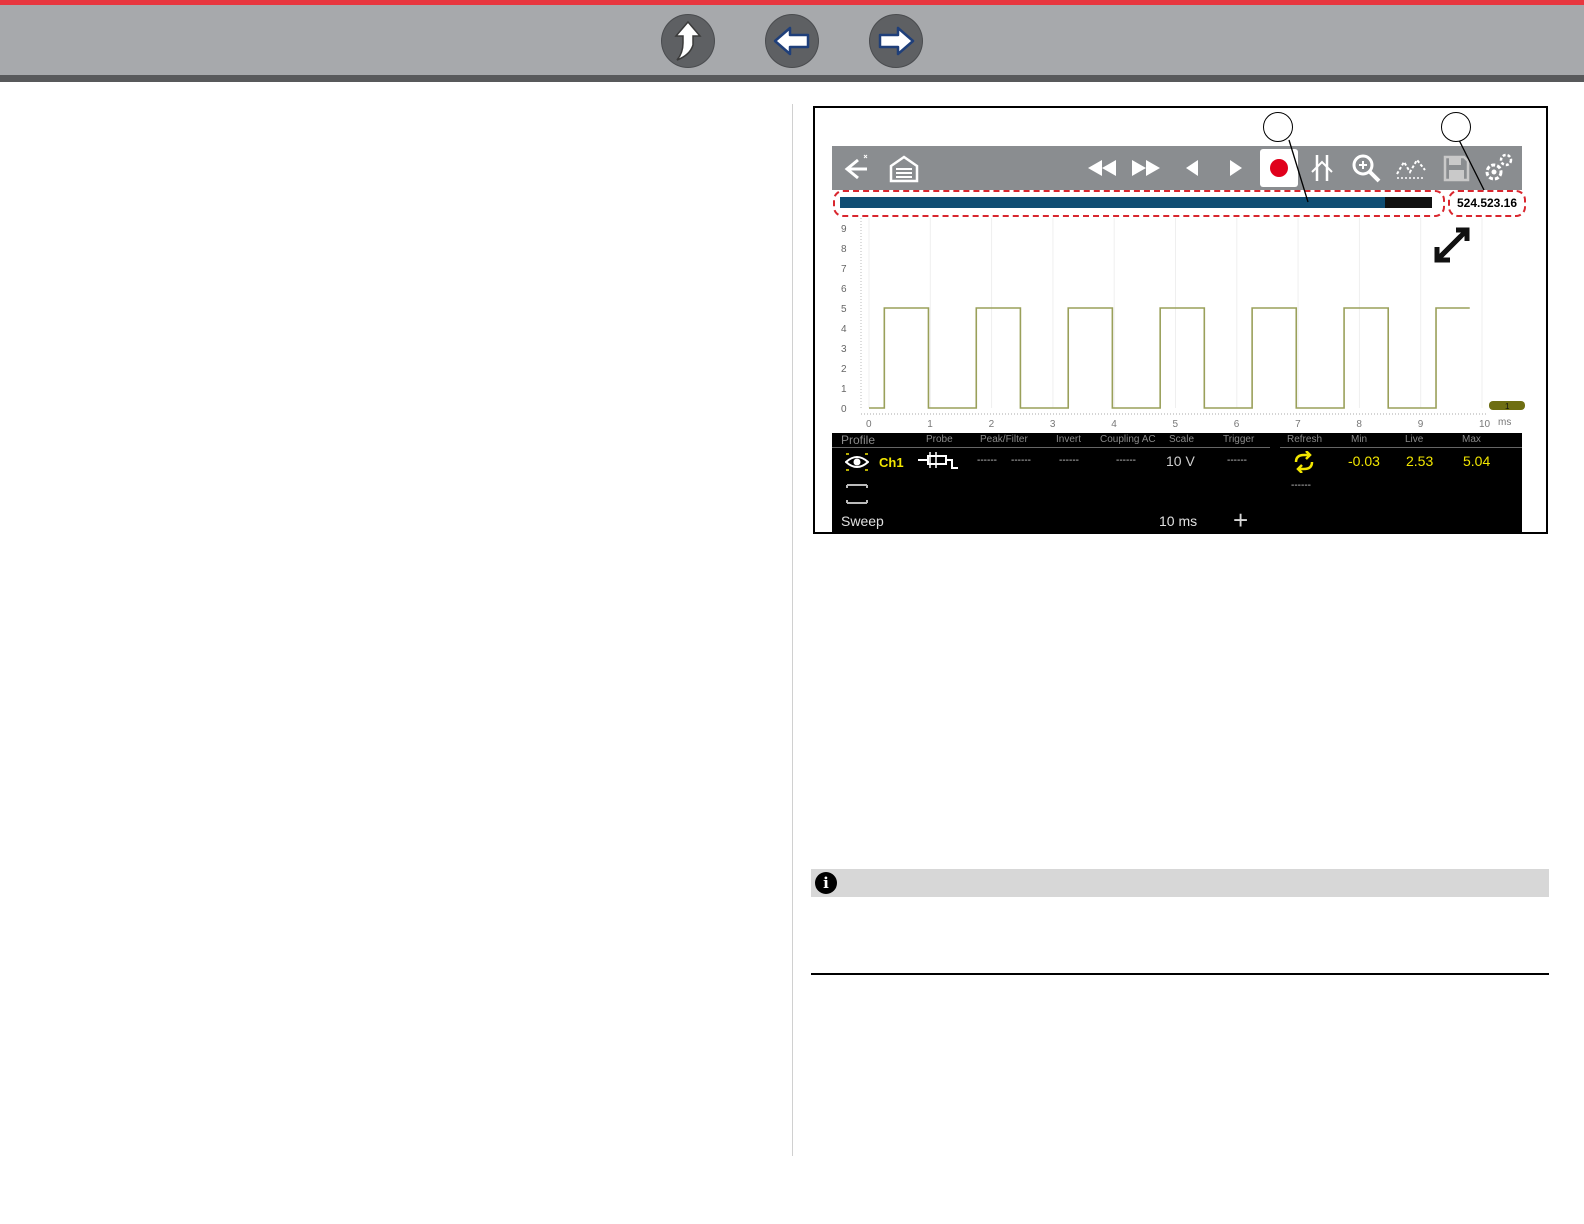 Image resolution: width=1584 pixels, height=1224 pixels. Describe the element at coordinates (1021, 460) in the screenshot. I see `ch1-filter: ------` at that location.